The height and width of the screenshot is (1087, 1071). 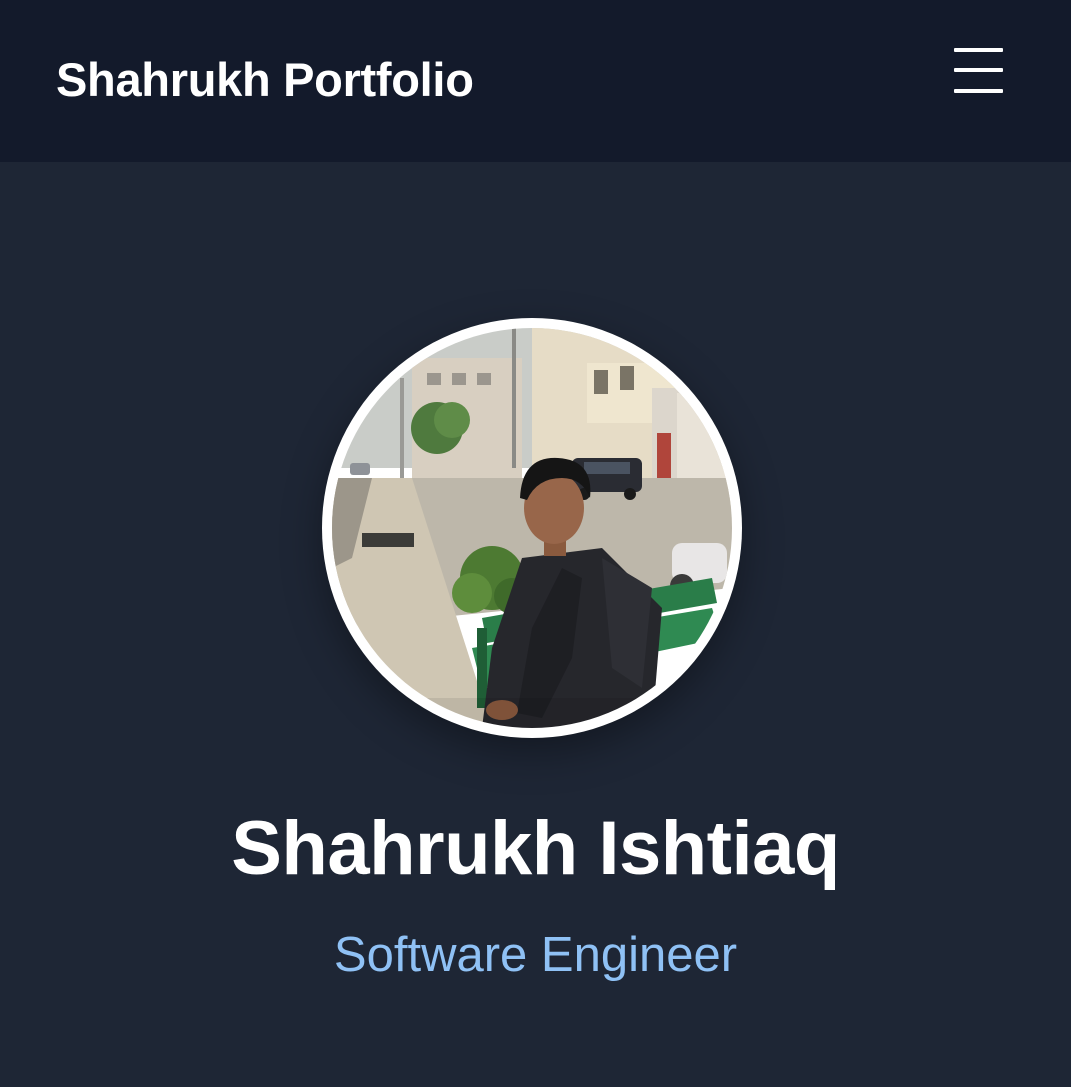 What do you see at coordinates (535, 848) in the screenshot?
I see `profile-name: Shahrukh Ishtiaq` at bounding box center [535, 848].